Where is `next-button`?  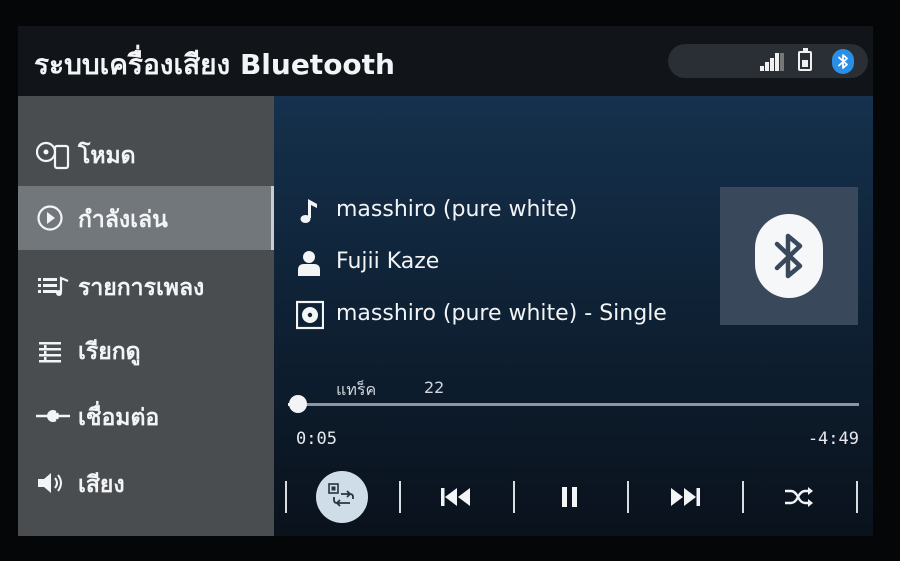 next-button is located at coordinates (685, 497).